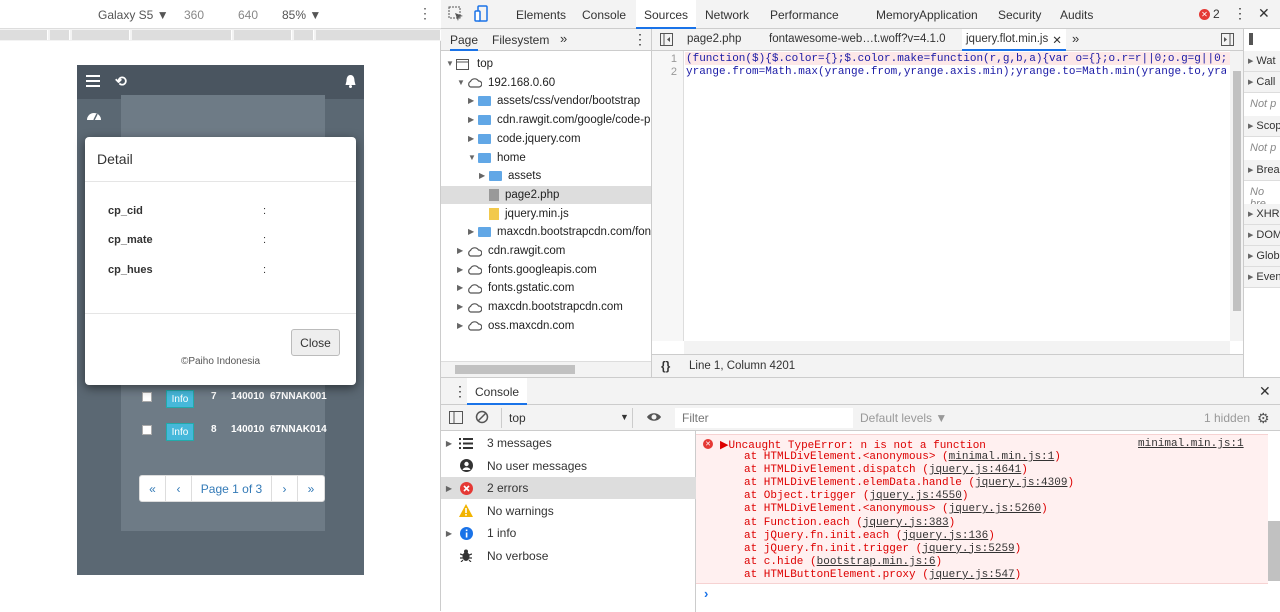 This screenshot has height=612, width=1280. I want to click on tab-security: Security, so click(1019, 15).